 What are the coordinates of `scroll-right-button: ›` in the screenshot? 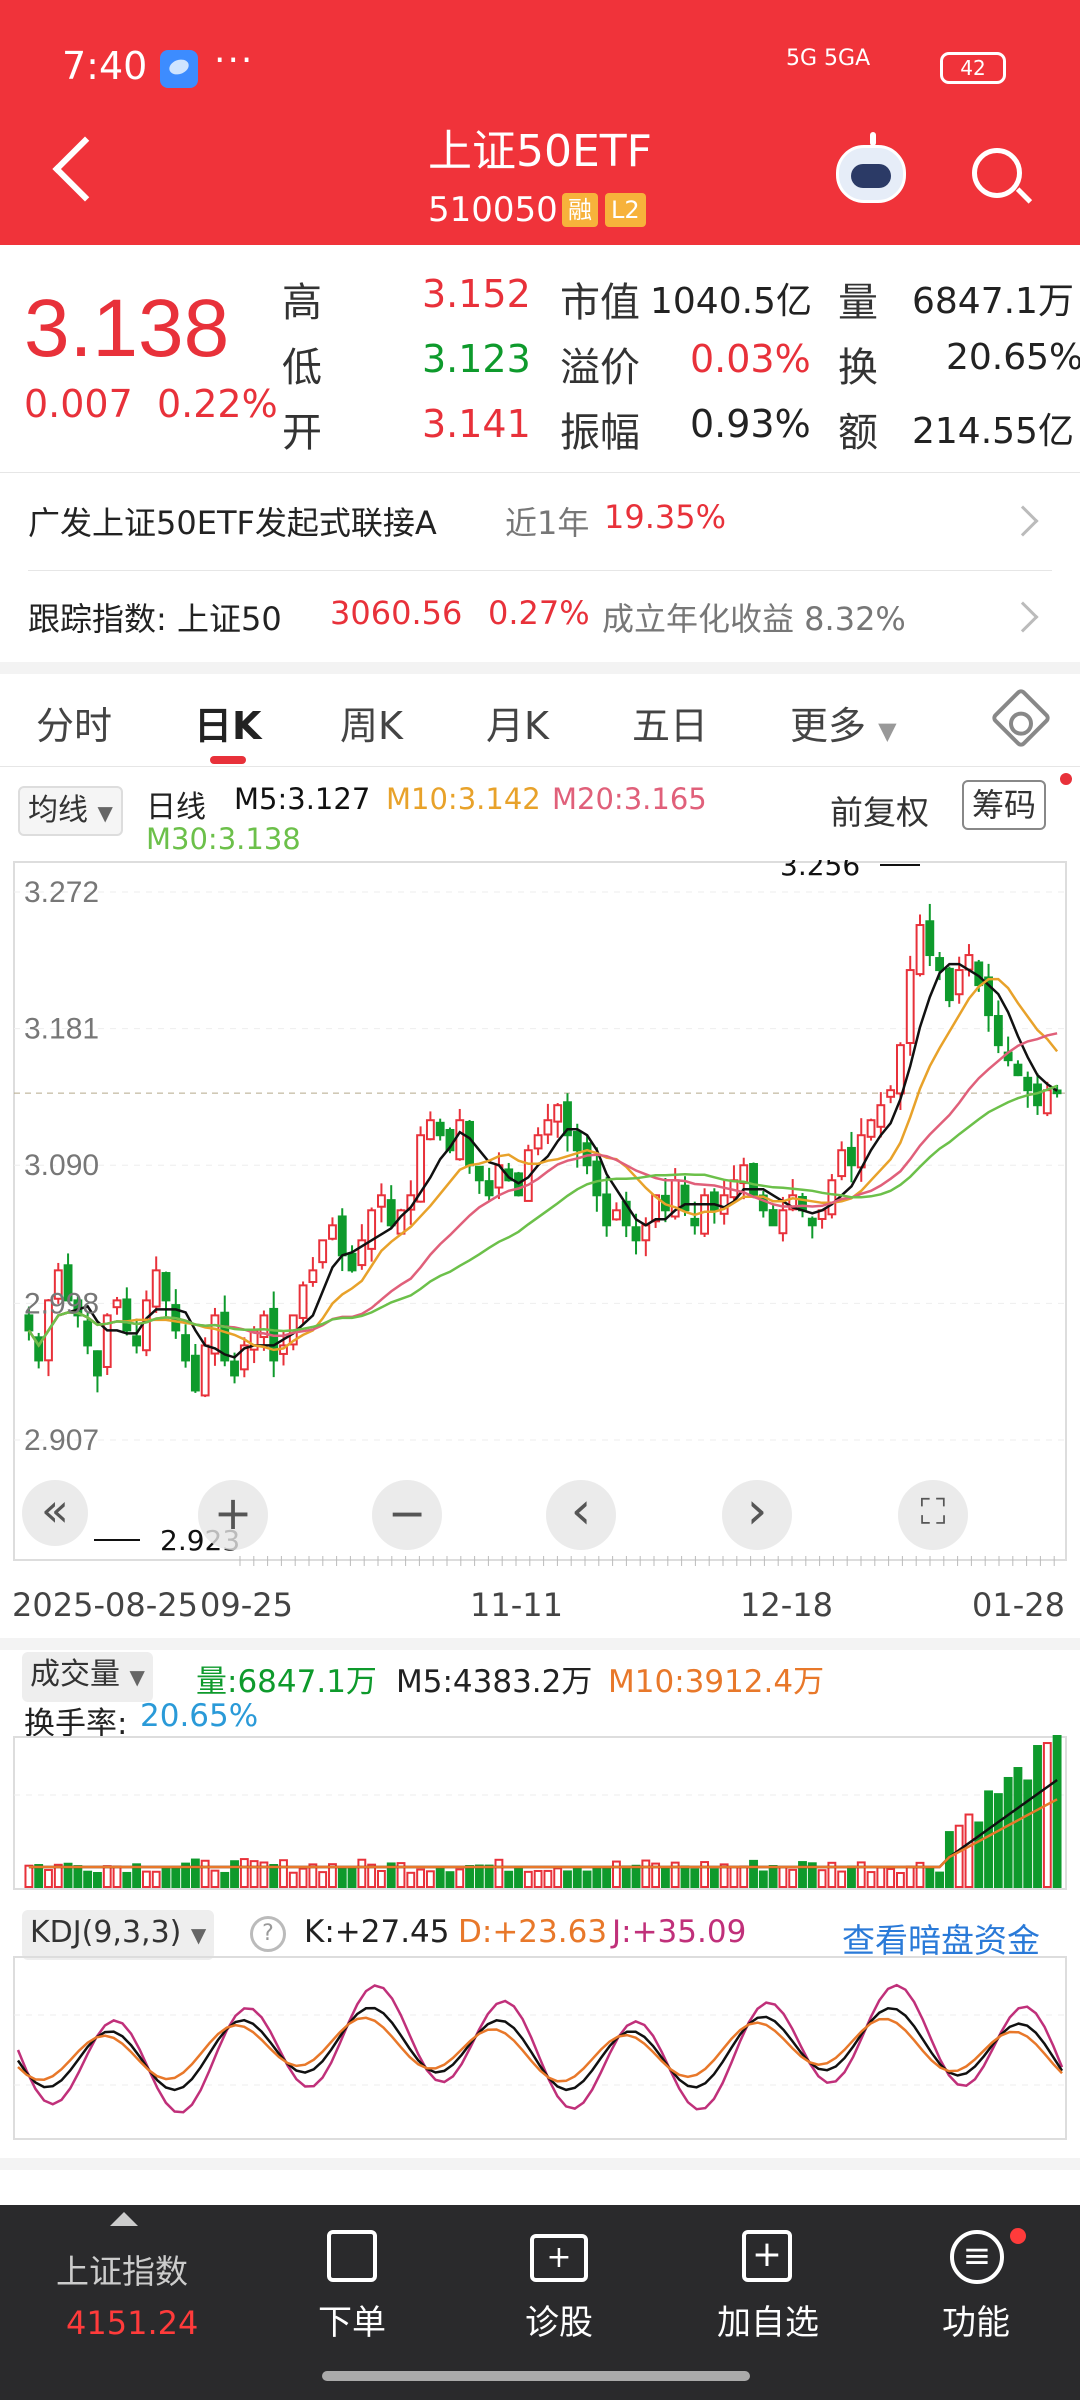 It's located at (757, 1515).